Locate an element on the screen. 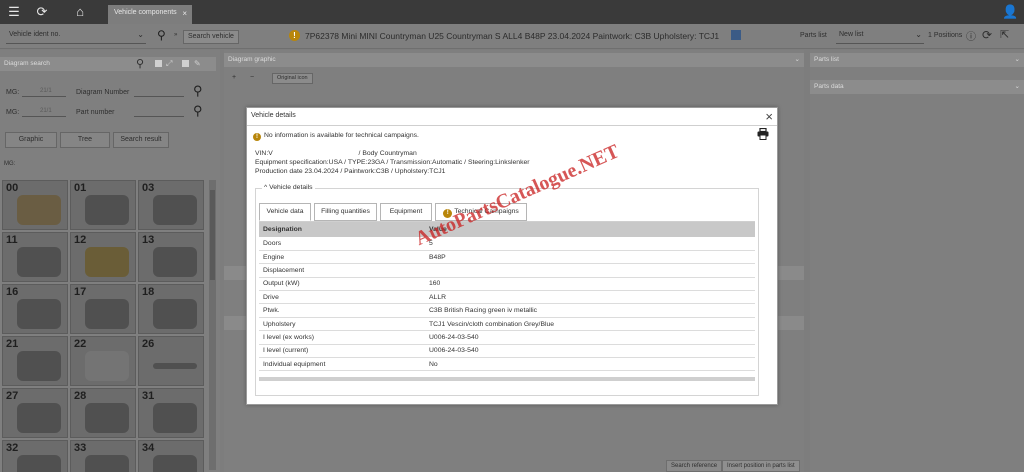  zoom-in-icon: + is located at coordinates (234, 77).